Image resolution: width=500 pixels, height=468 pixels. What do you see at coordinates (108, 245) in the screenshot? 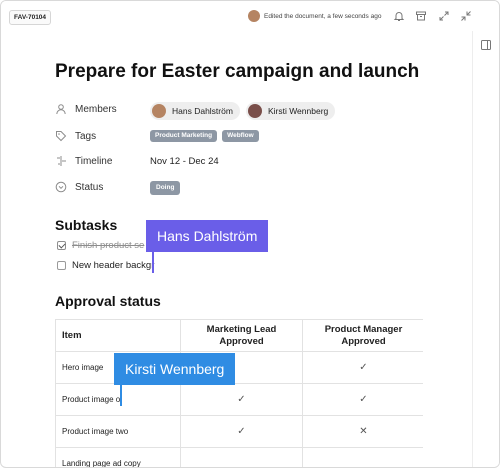
I see `subtask-label: Finish product se` at bounding box center [108, 245].